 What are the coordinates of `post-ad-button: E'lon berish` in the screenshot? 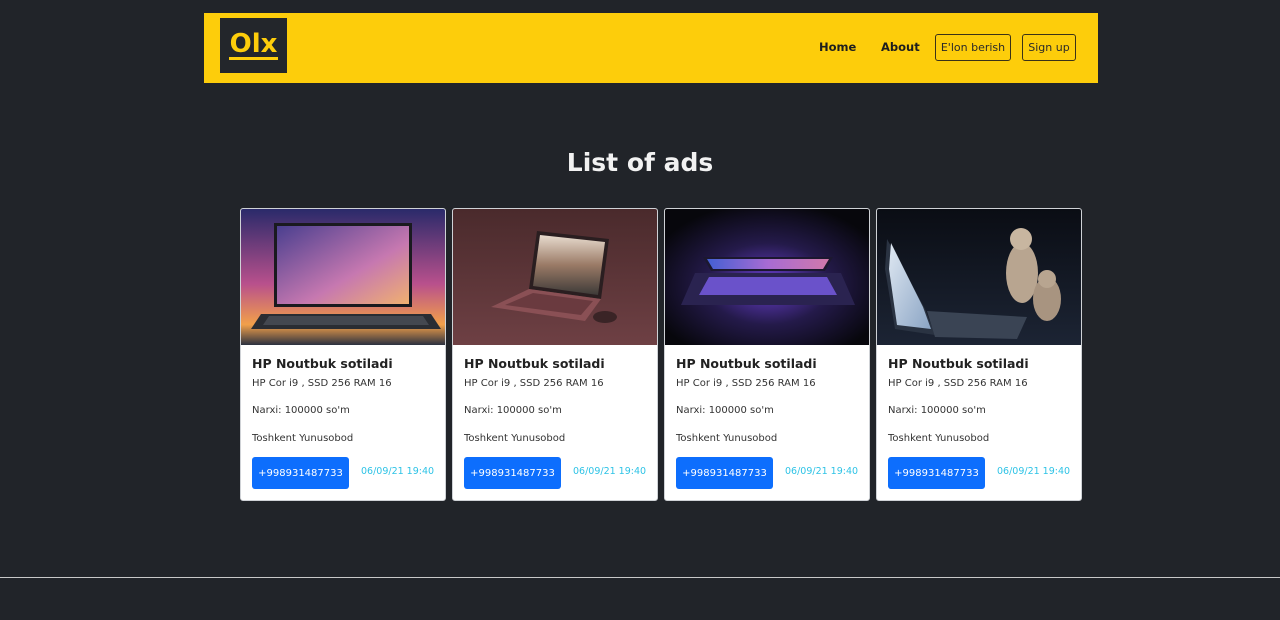 It's located at (973, 47).